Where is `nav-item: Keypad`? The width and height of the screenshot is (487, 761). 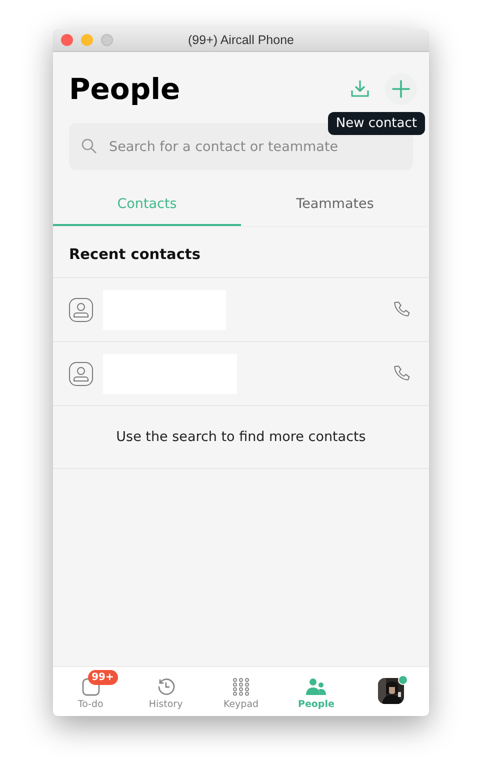 nav-item: Keypad is located at coordinates (241, 691).